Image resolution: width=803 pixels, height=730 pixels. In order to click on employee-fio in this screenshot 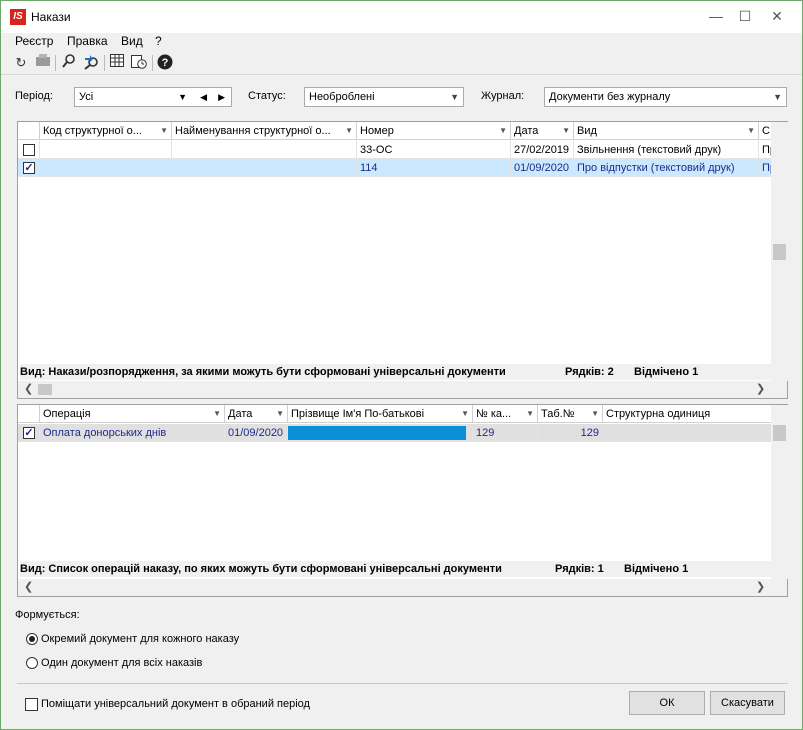, I will do `click(380, 433)`.